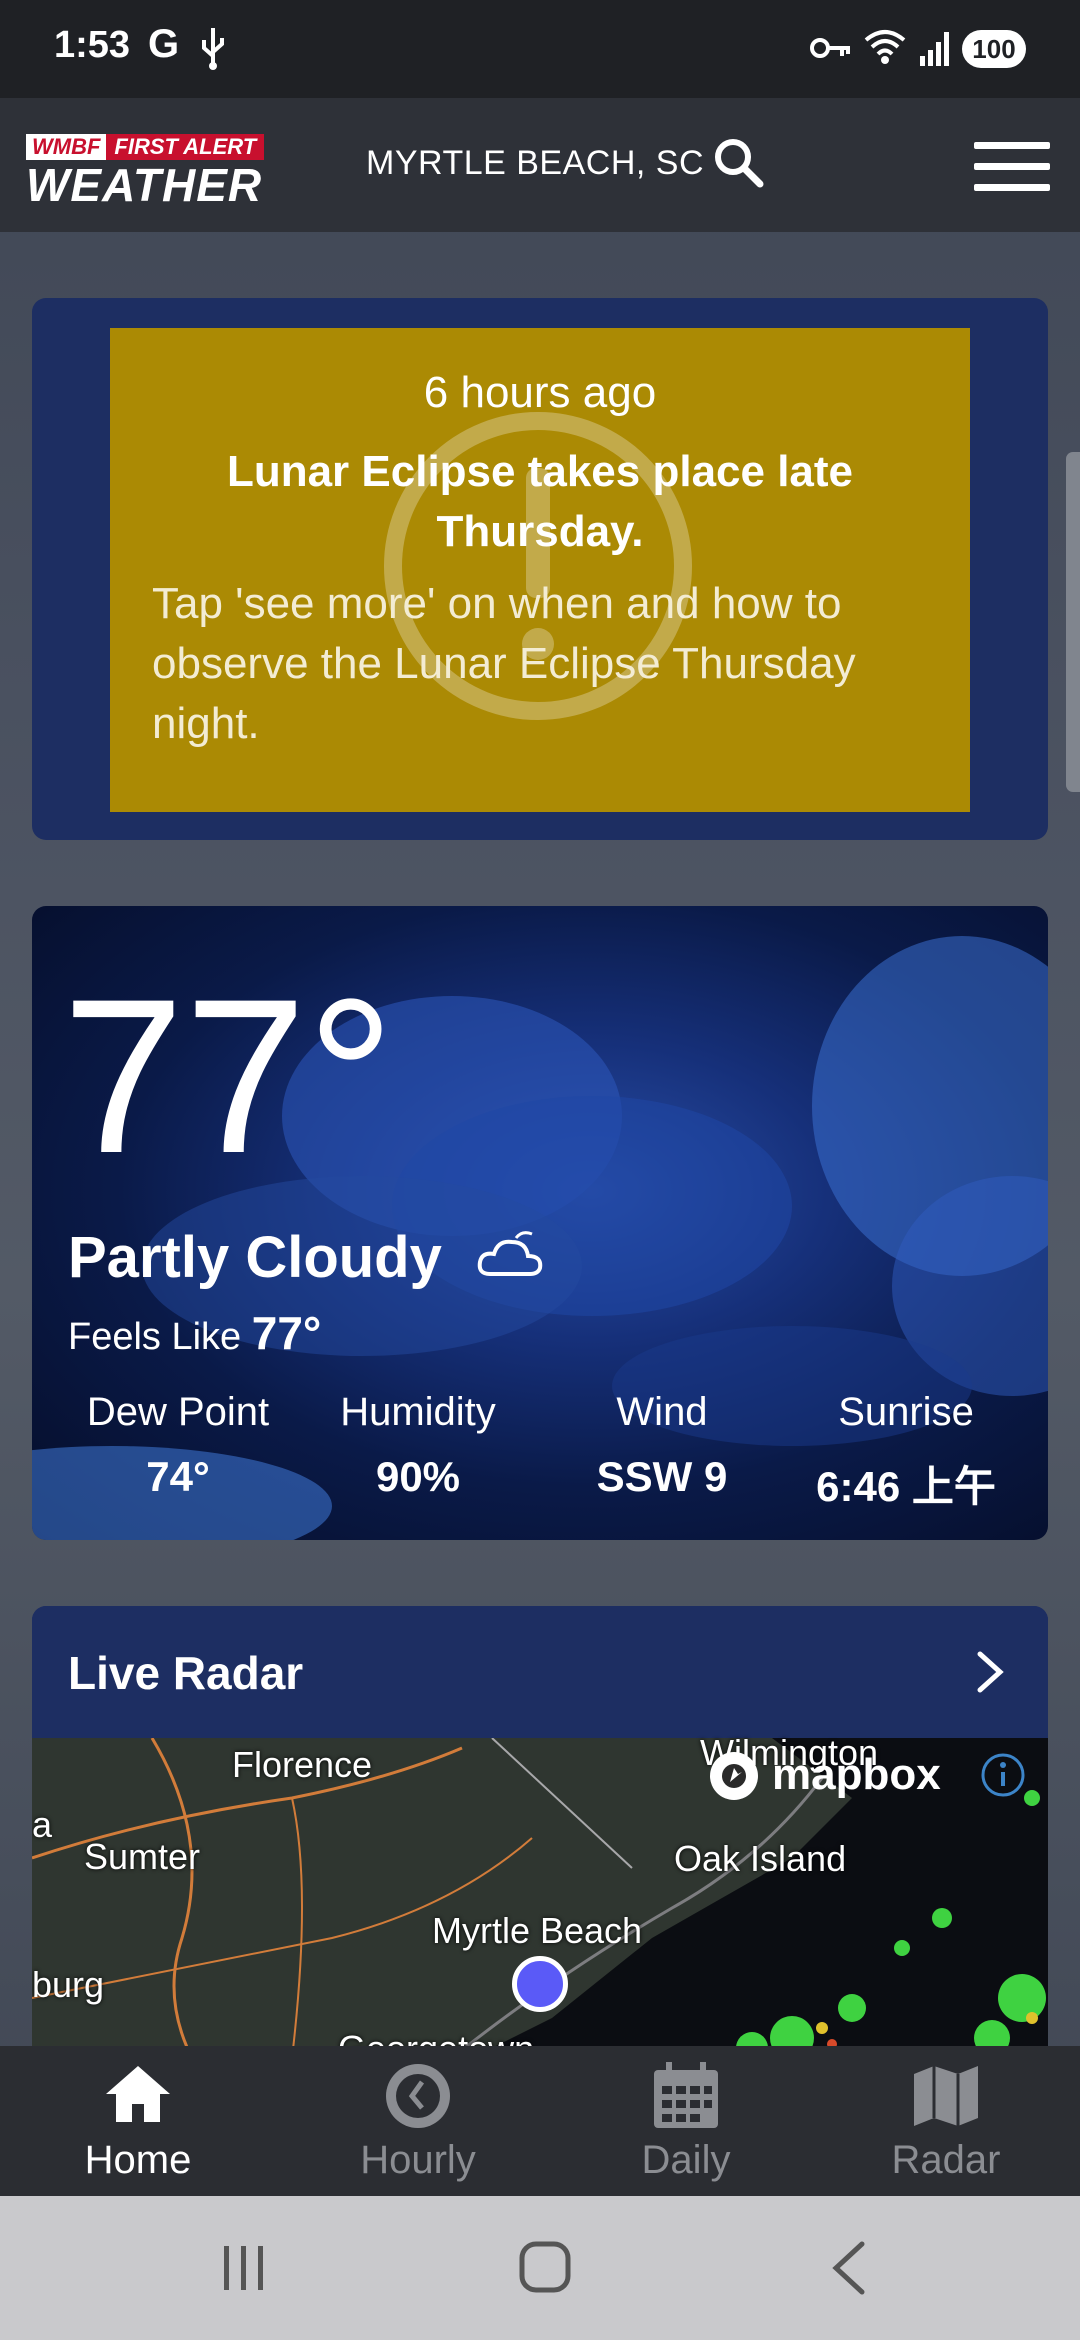 This screenshot has height=2340, width=1080. What do you see at coordinates (734, 1776) in the screenshot?
I see `mapbox-logo-icon` at bounding box center [734, 1776].